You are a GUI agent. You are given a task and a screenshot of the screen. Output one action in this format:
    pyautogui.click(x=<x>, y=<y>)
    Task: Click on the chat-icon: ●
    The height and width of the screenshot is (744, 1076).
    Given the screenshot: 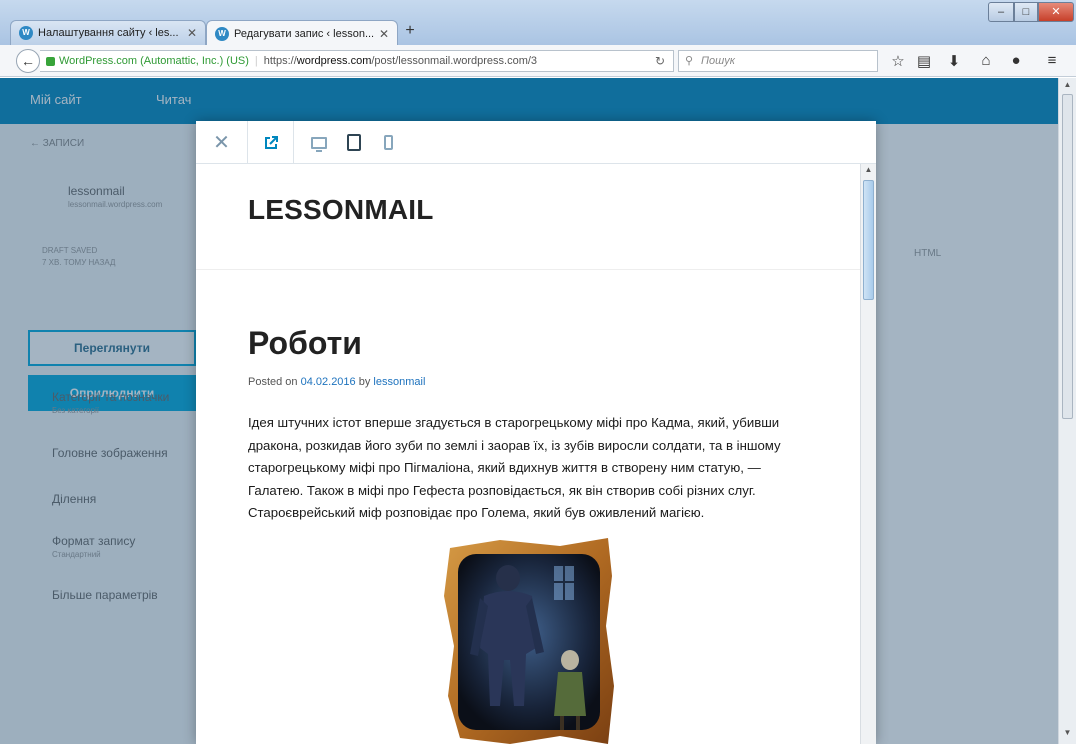 What is the action you would take?
    pyautogui.click(x=1016, y=60)
    